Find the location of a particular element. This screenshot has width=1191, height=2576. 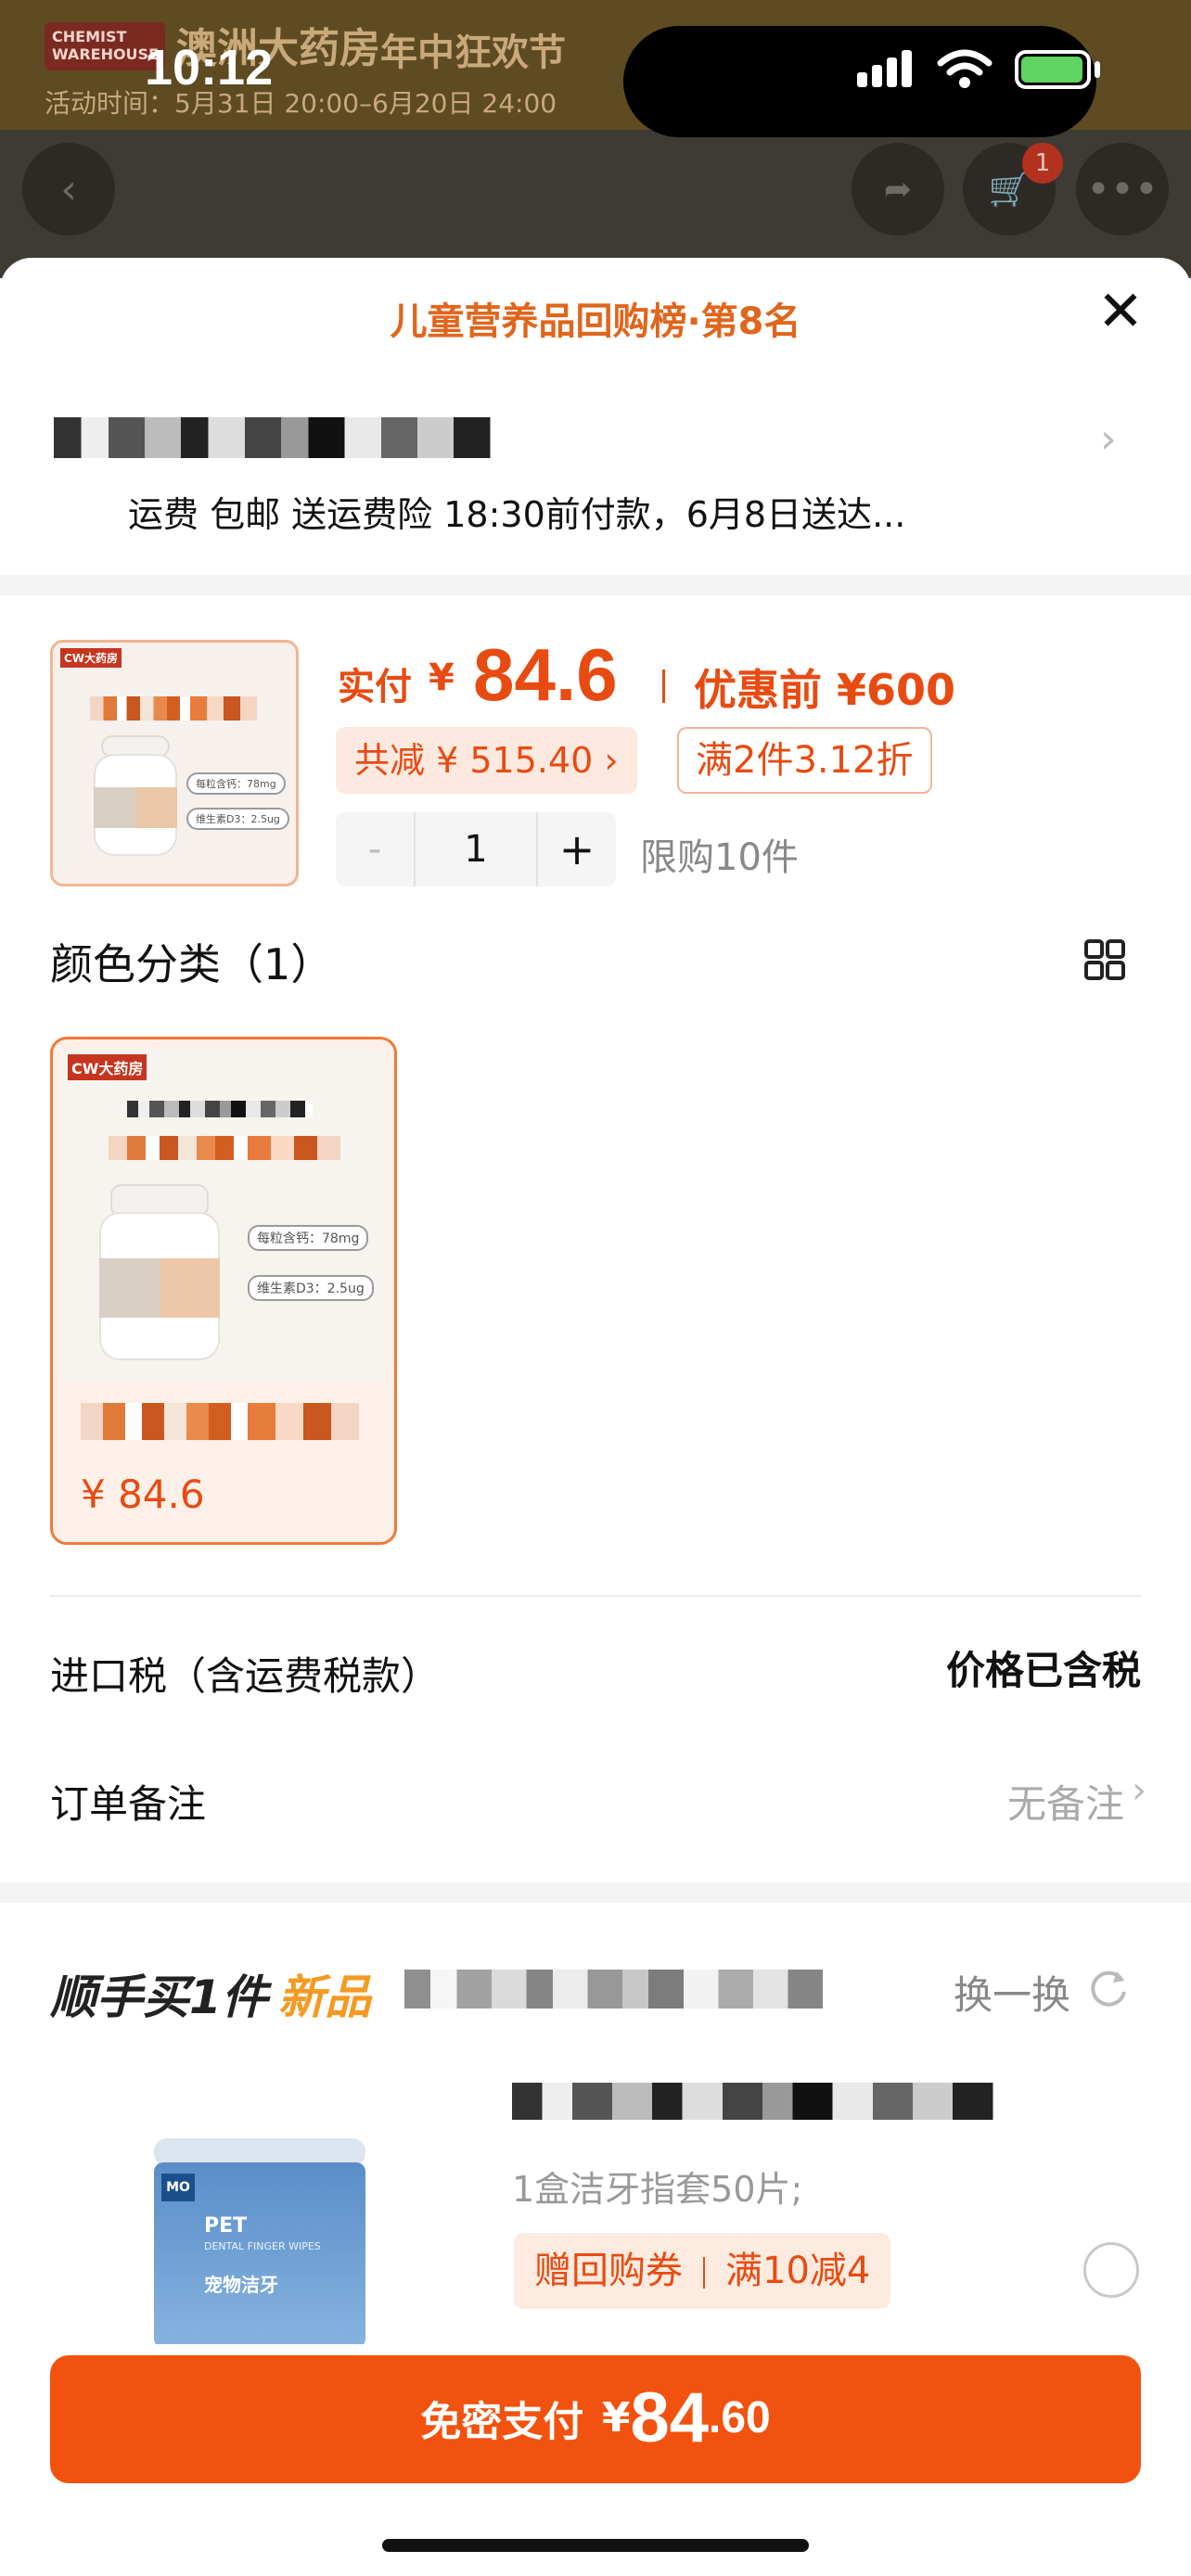

sku-option-card: CW大药房 每粒含钙：78mg 维生素D3：2.5ug ¥ 84.6 is located at coordinates (223, 1291).